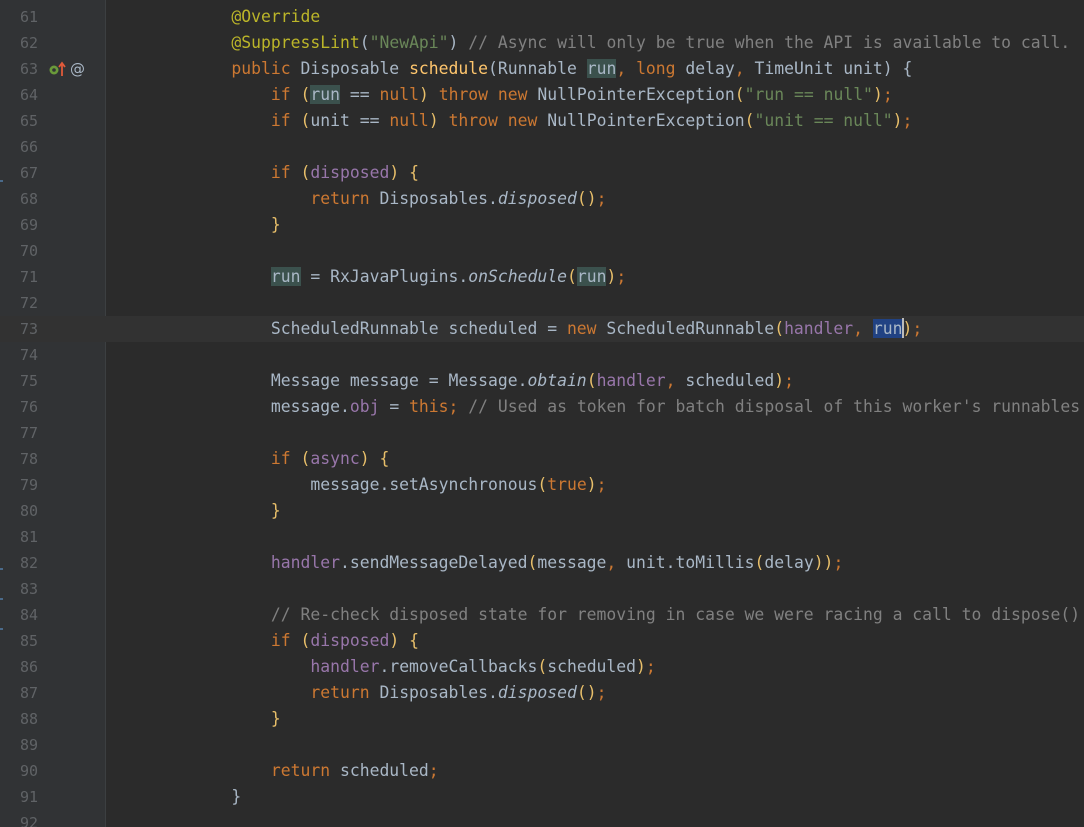 This screenshot has height=827, width=1084. What do you see at coordinates (29, 121) in the screenshot?
I see `line-number: 65` at bounding box center [29, 121].